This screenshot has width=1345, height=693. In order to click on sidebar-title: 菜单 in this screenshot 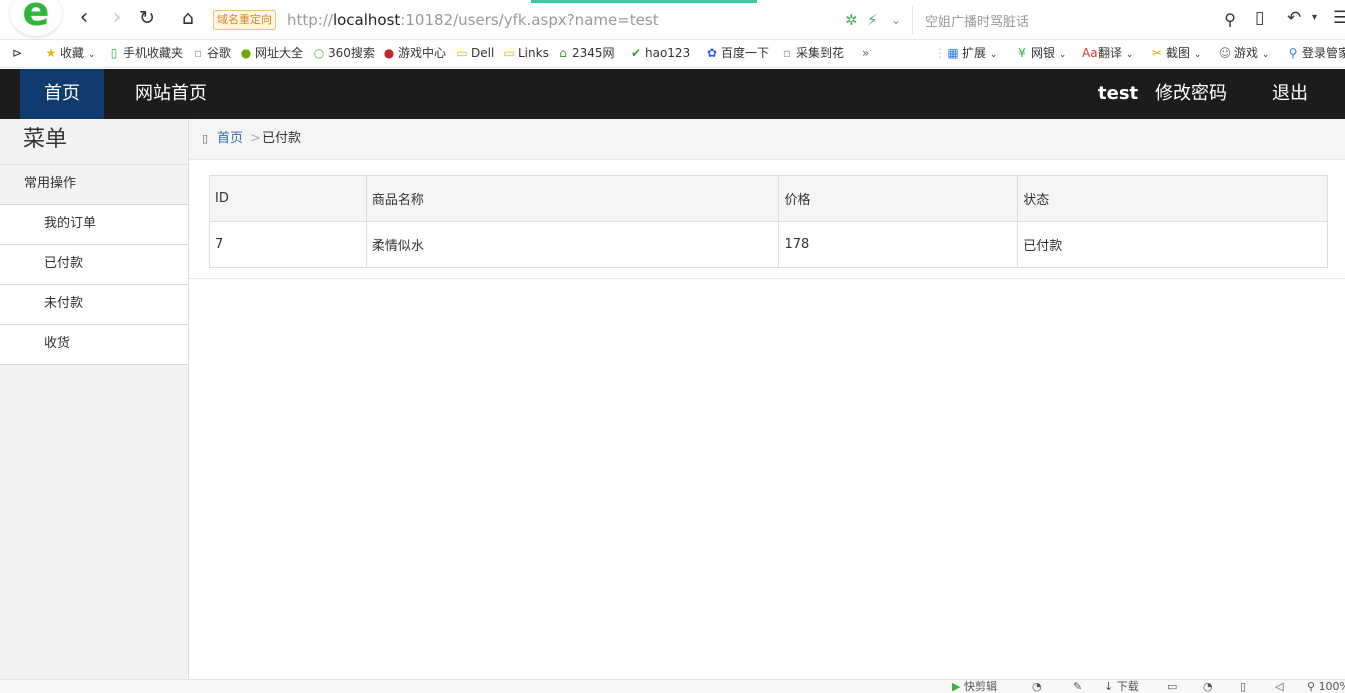, I will do `click(94, 142)`.